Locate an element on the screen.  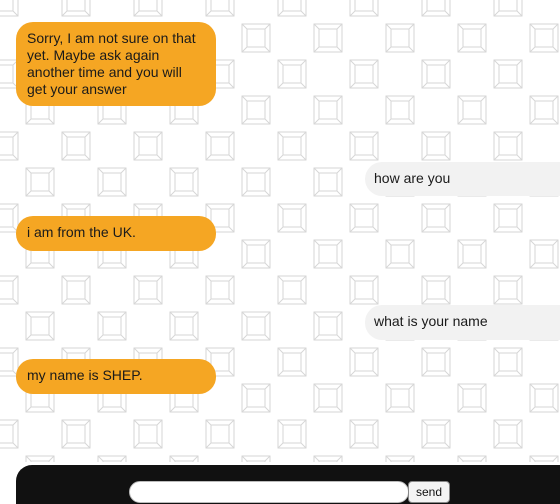
bot-message: i am from the UK. is located at coordinates (116, 233).